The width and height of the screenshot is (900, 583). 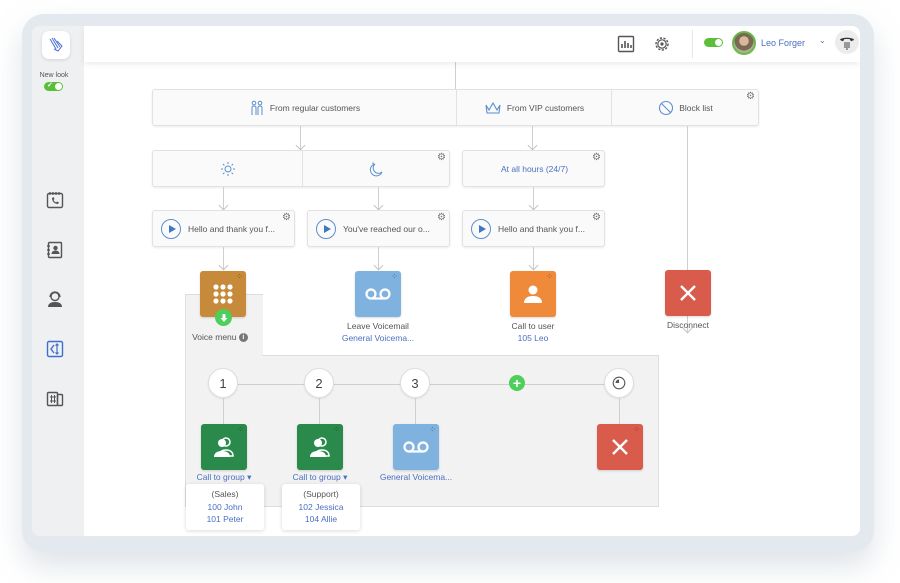 What do you see at coordinates (713, 42) in the screenshot?
I see `status-toggle` at bounding box center [713, 42].